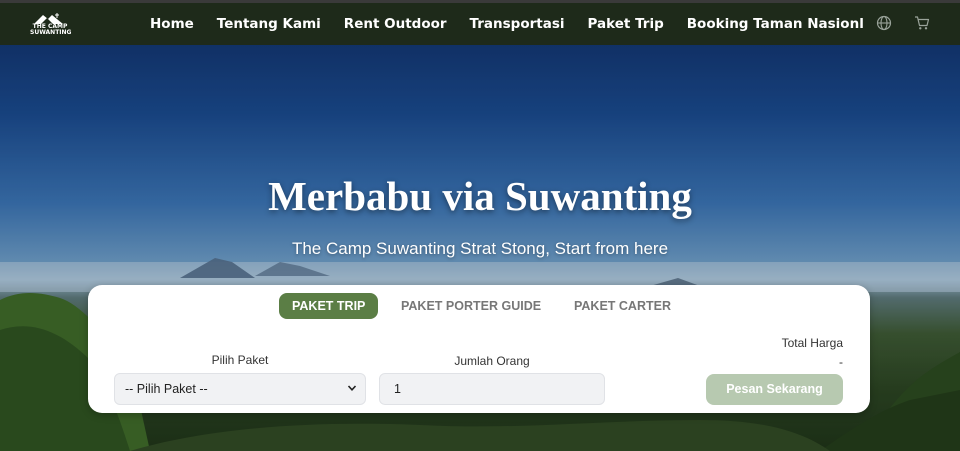 The image size is (960, 451). What do you see at coordinates (622, 306) in the screenshot?
I see `tab-paket-carter: PAKET CARTER` at bounding box center [622, 306].